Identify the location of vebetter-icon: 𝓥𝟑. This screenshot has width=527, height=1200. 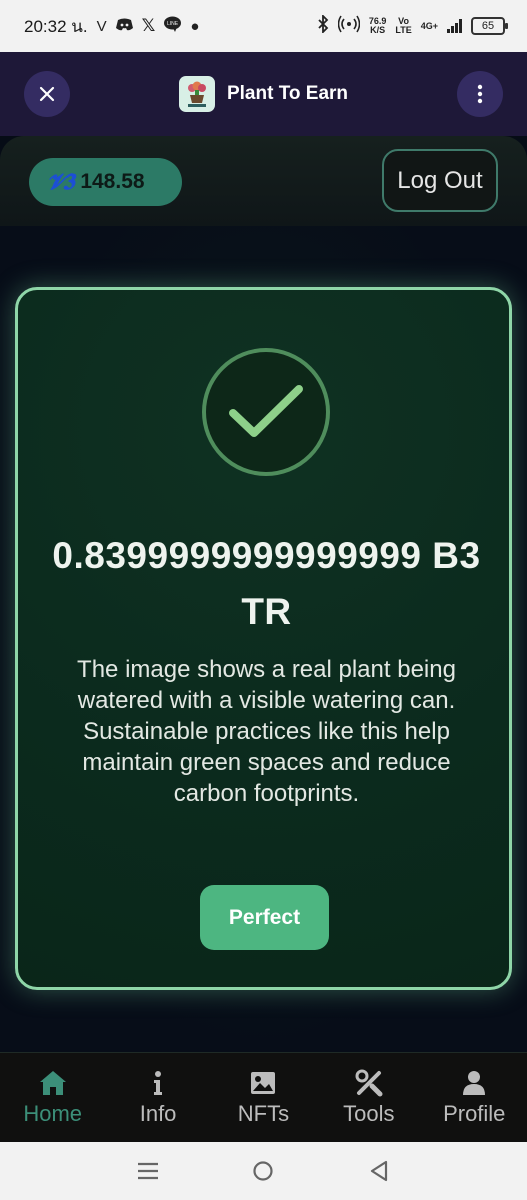
(60, 181).